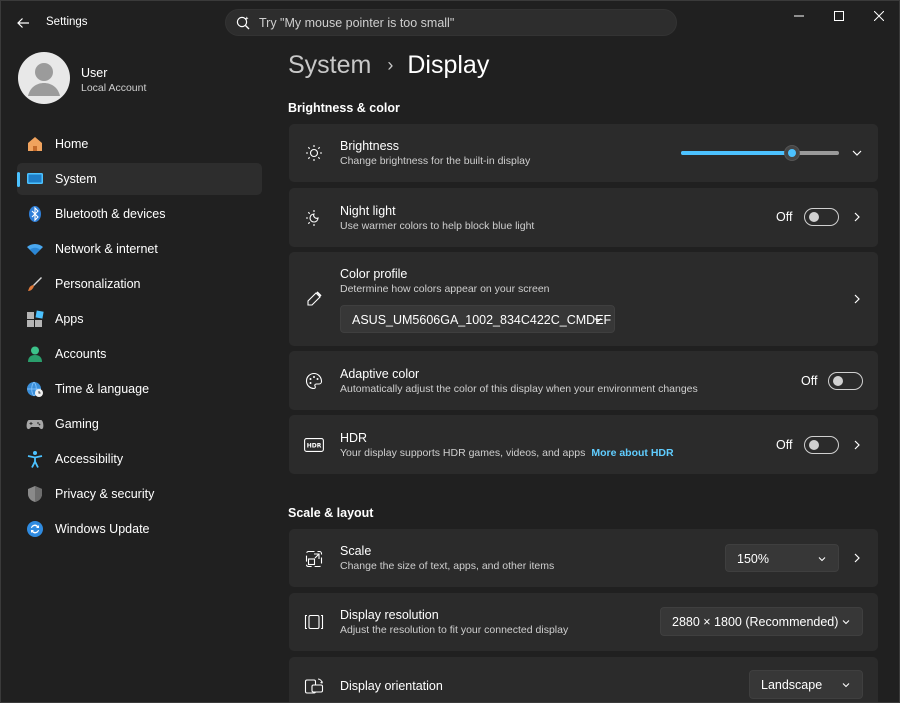 The width and height of the screenshot is (900, 703). Describe the element at coordinates (106, 249) in the screenshot. I see `sidebar-item-label: Network & internet` at that location.